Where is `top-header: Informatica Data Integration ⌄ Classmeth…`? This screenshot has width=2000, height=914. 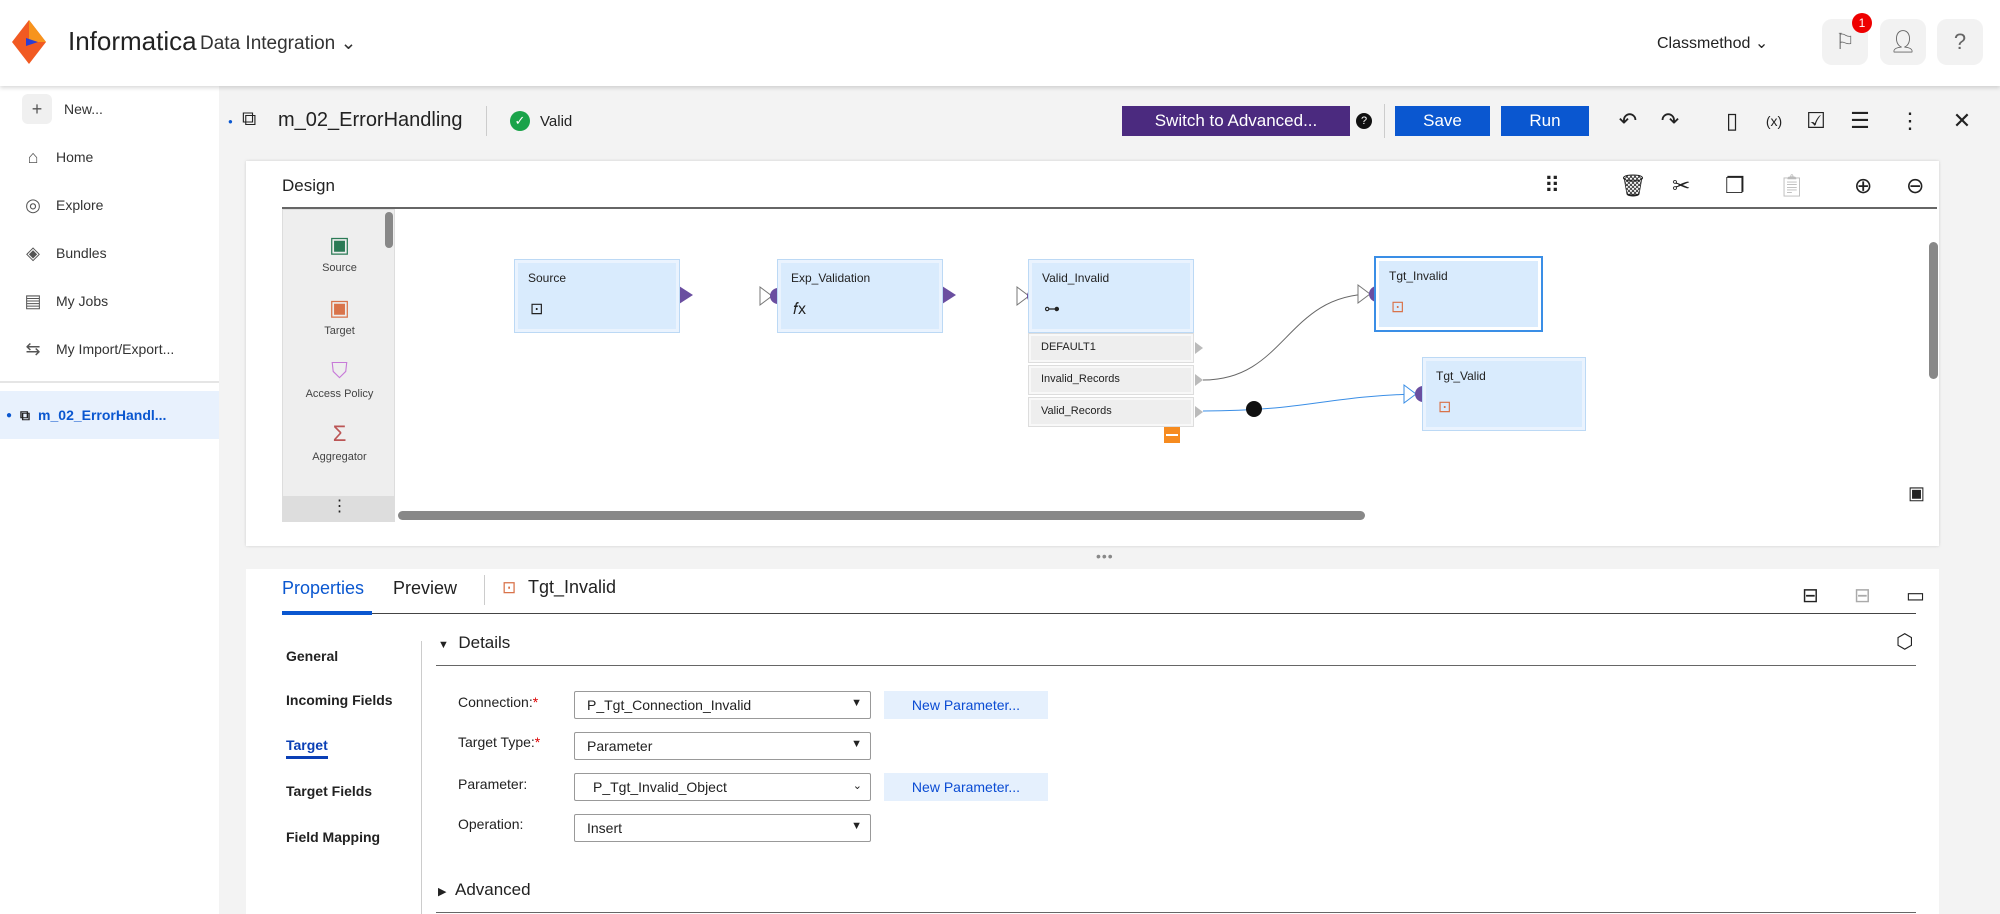
top-header: Informatica Data Integration ⌄ Classmeth… is located at coordinates (1000, 43).